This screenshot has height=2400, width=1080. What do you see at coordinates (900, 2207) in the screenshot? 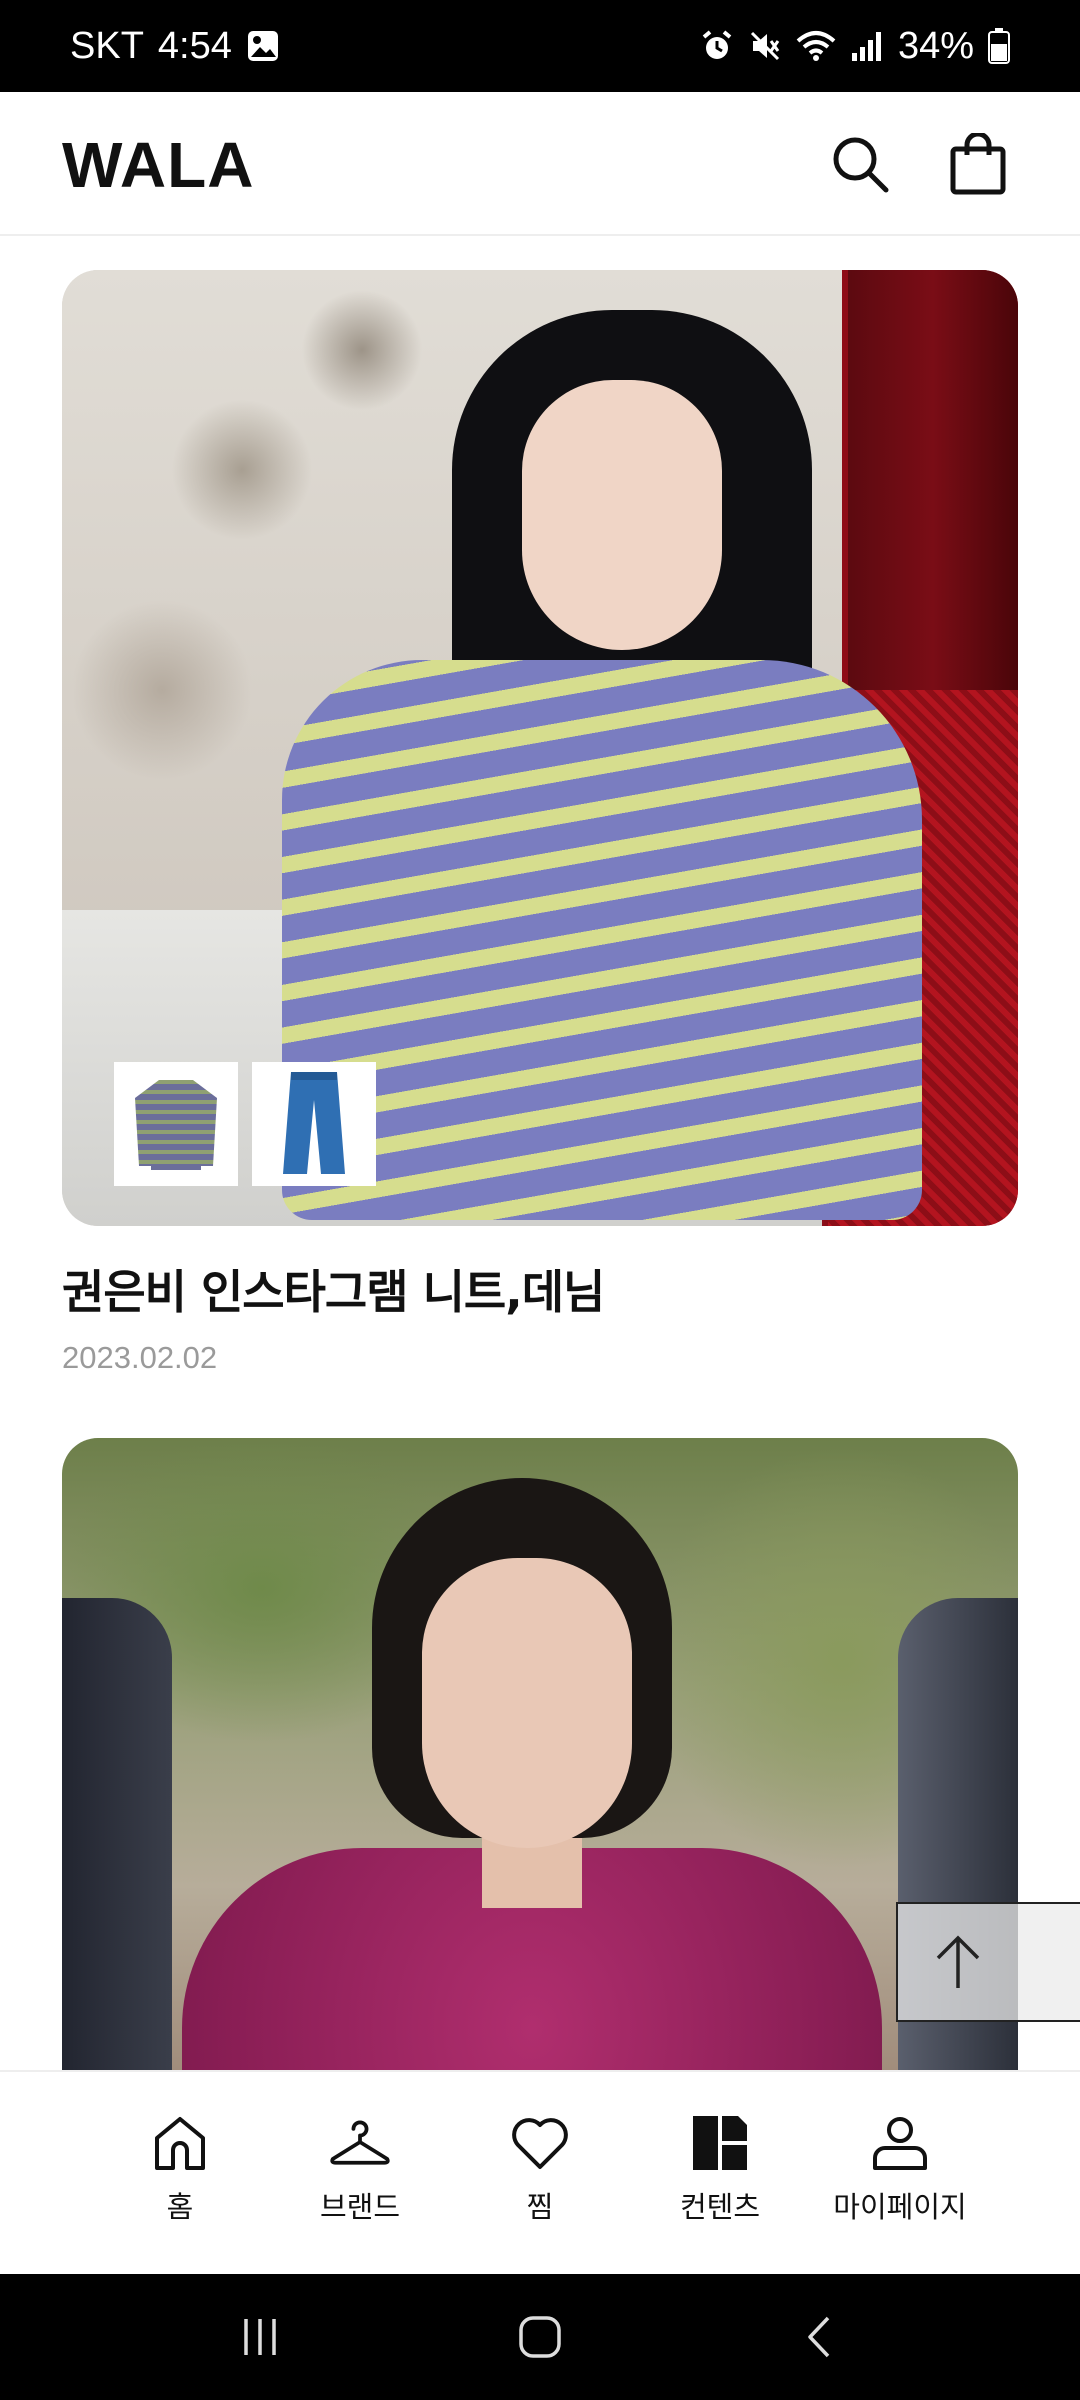
I see `nav-label: 마이페이지` at bounding box center [900, 2207].